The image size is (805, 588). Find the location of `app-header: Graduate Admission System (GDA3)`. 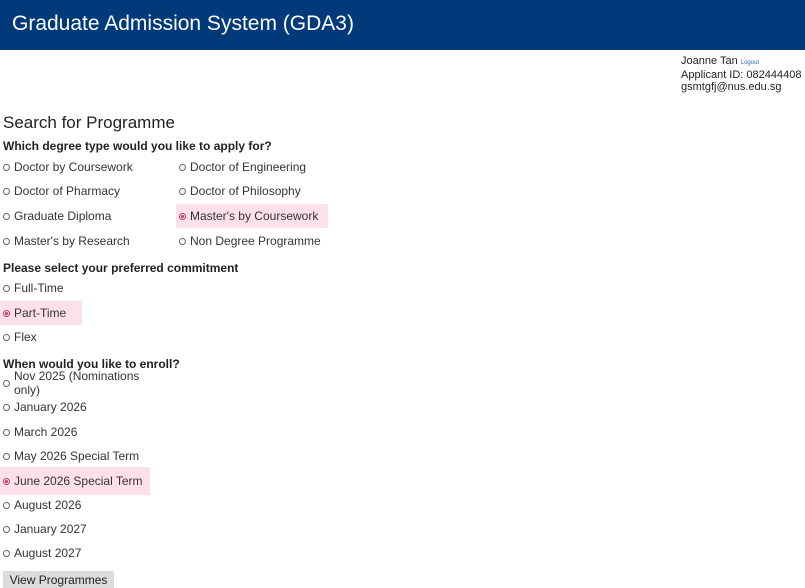

app-header: Graduate Admission System (GDA3) is located at coordinates (402, 25).